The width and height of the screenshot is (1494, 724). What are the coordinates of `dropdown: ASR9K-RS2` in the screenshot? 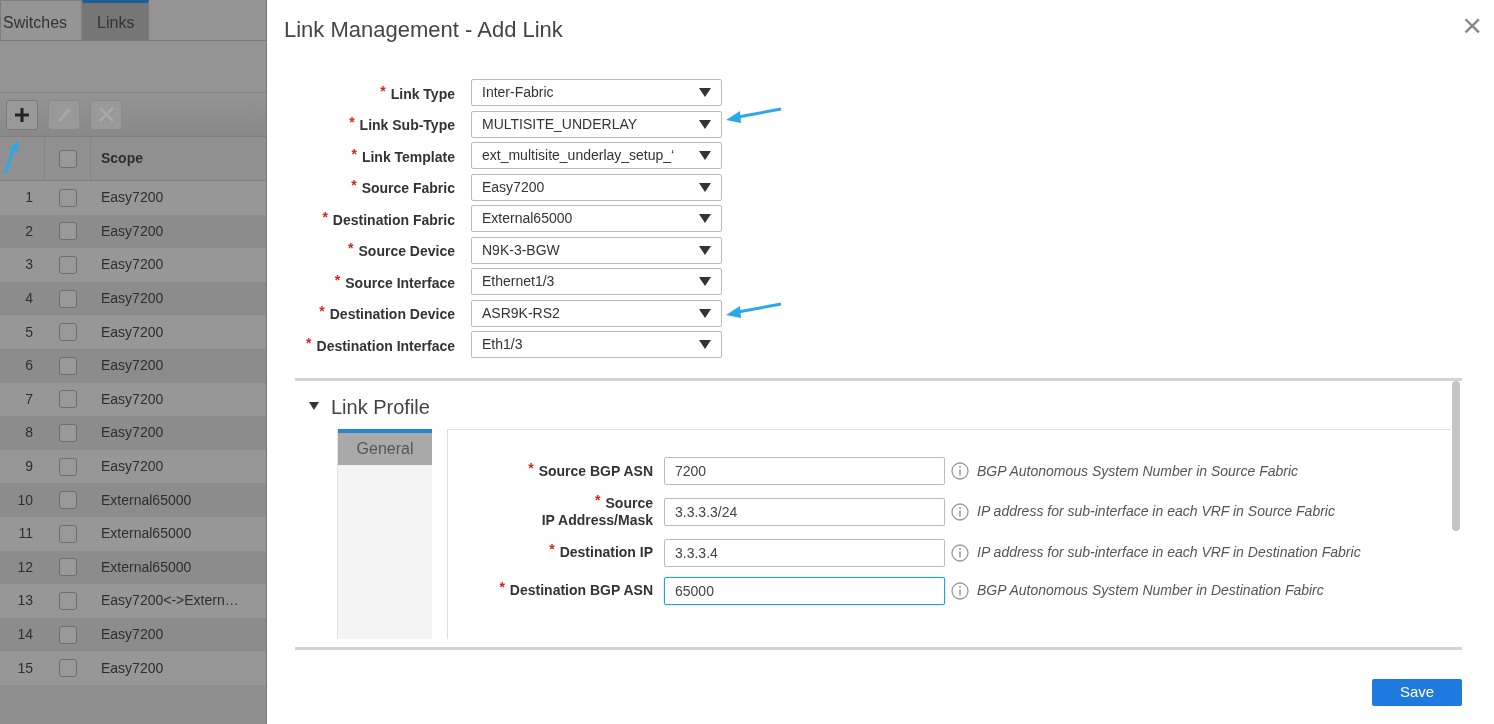 It's located at (596, 313).